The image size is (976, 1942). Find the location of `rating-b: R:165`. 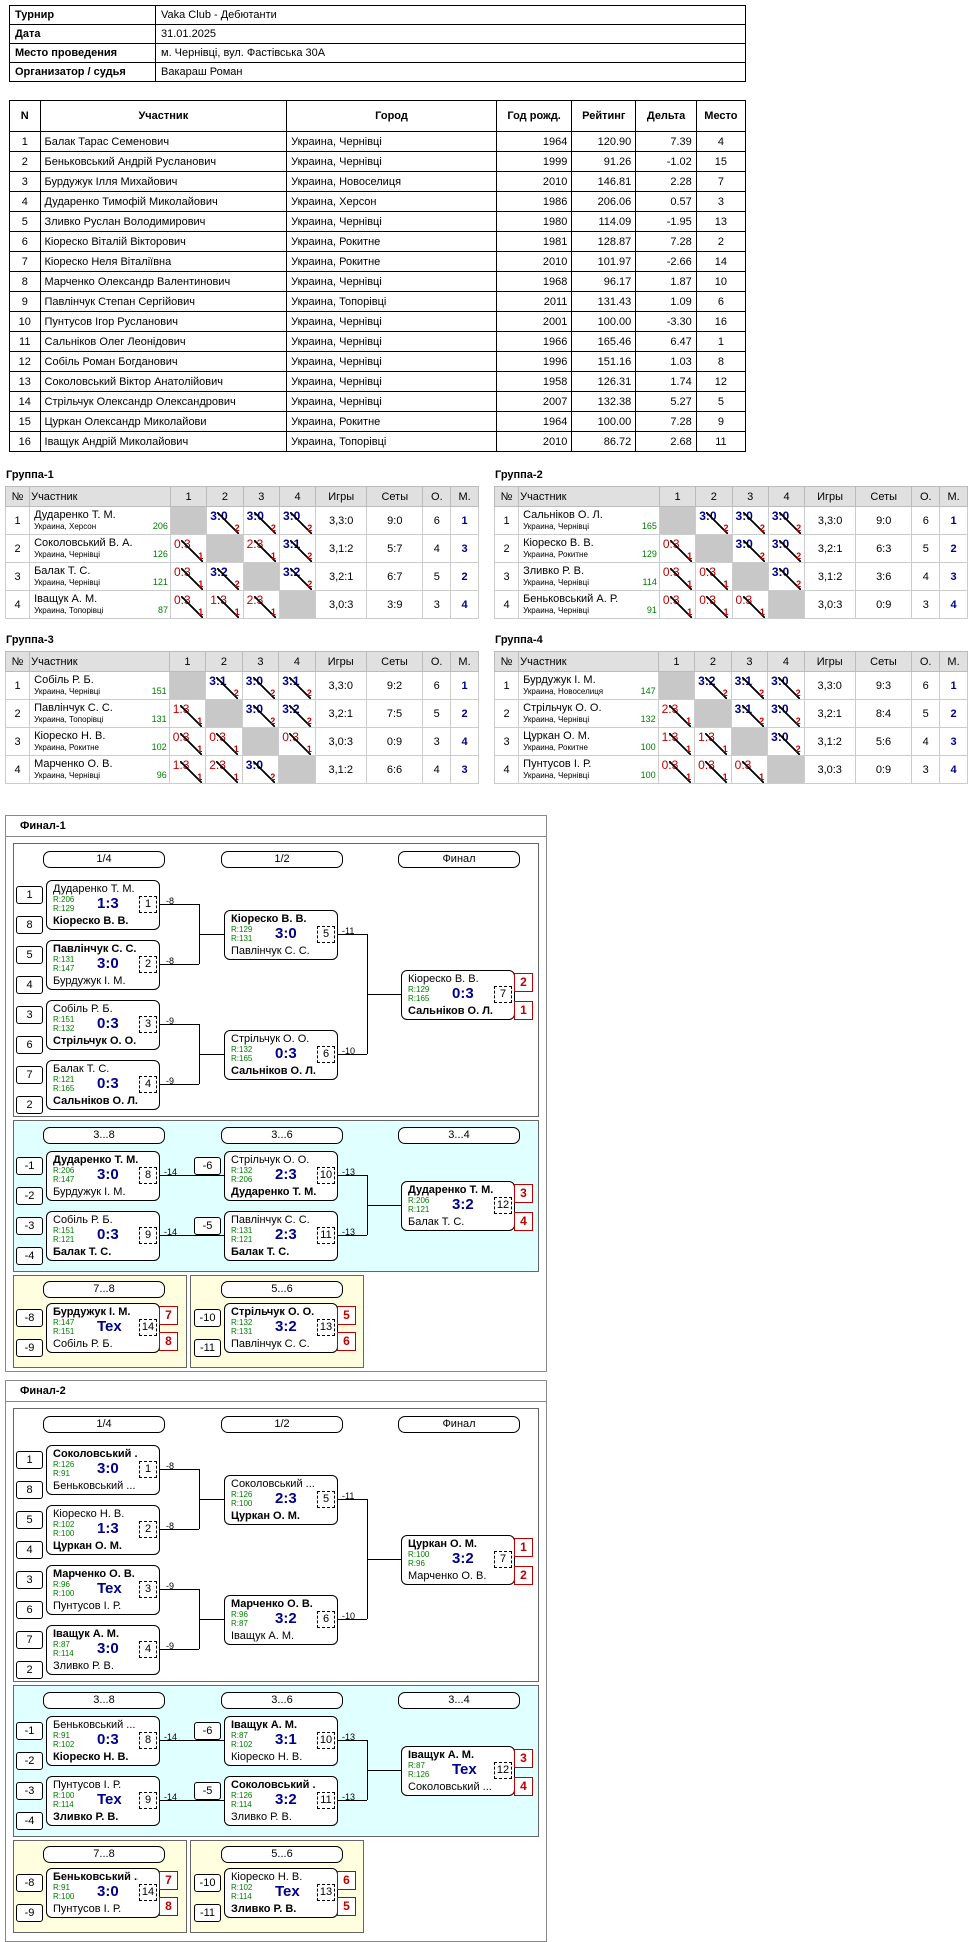

rating-b: R:165 is located at coordinates (419, 998).